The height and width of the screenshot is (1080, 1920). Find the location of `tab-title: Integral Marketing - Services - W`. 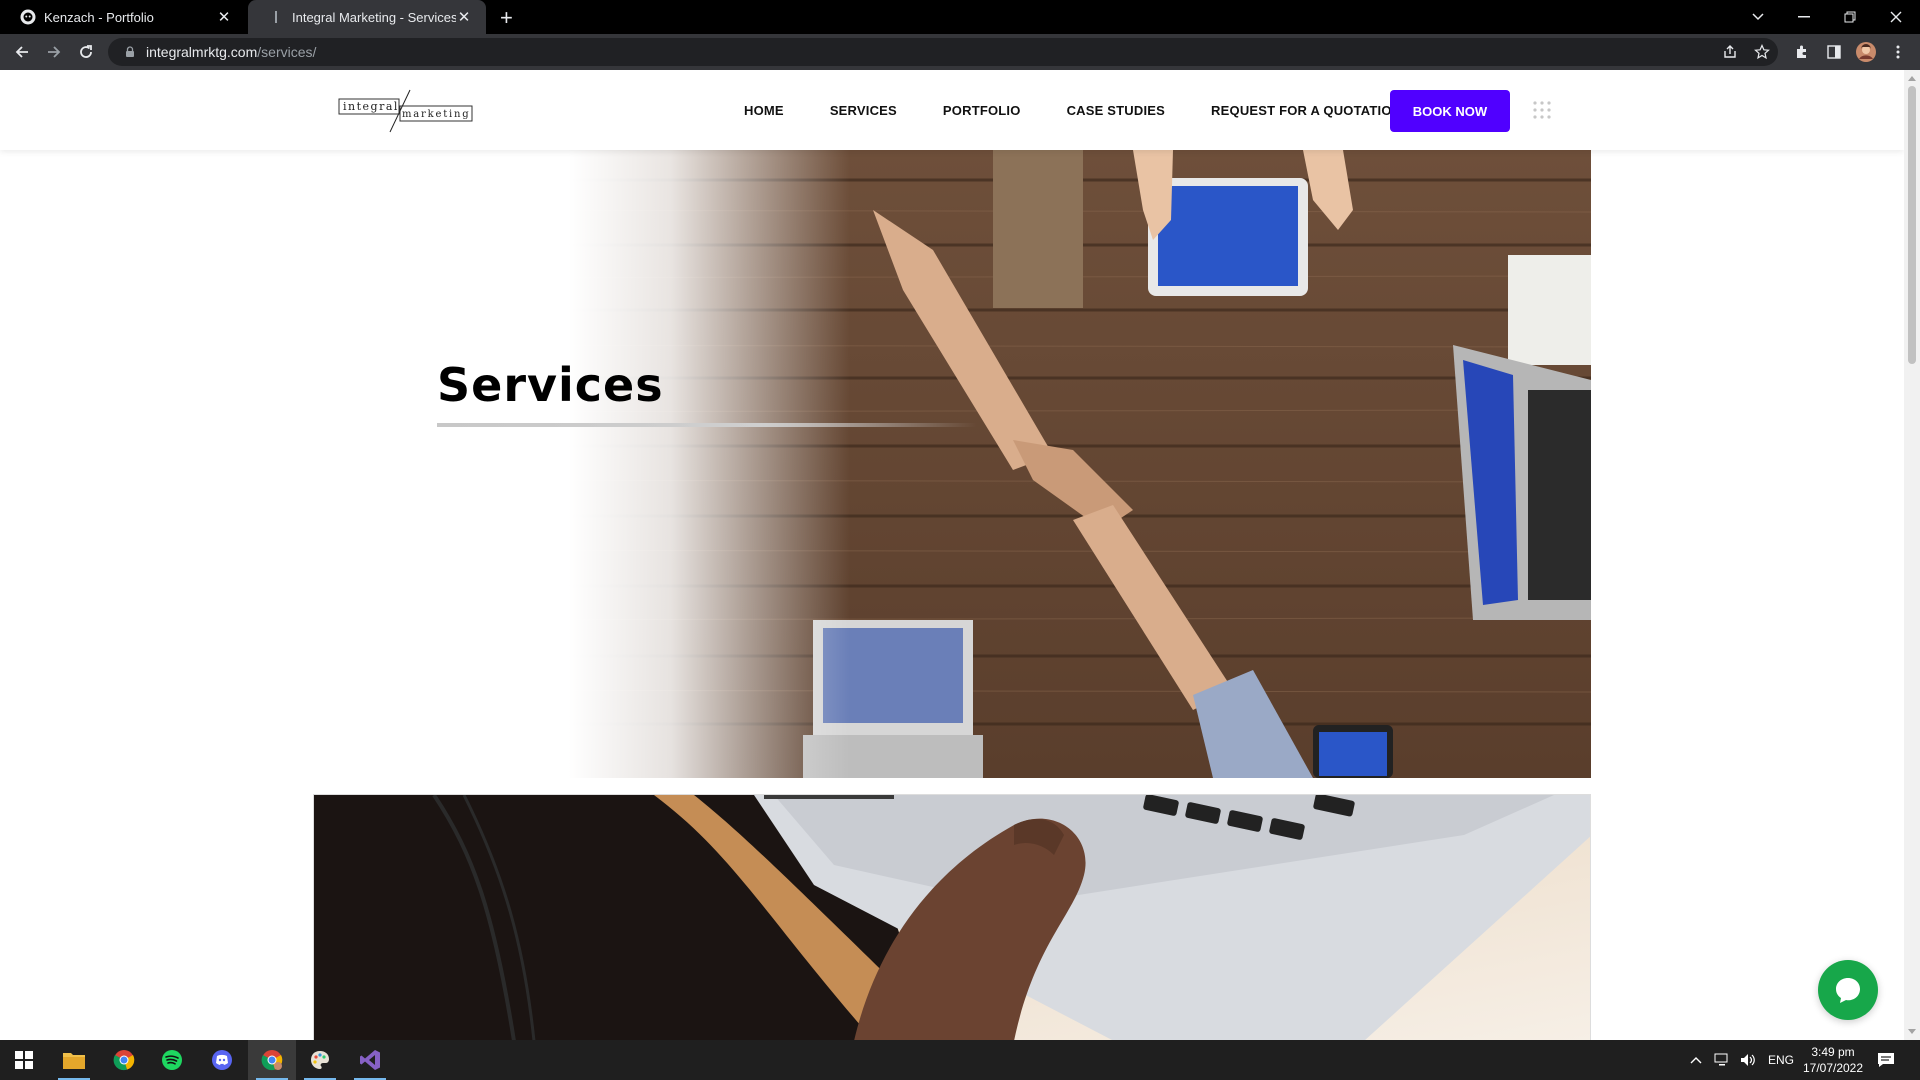

tab-title: Integral Marketing - Services - W is located at coordinates (374, 17).